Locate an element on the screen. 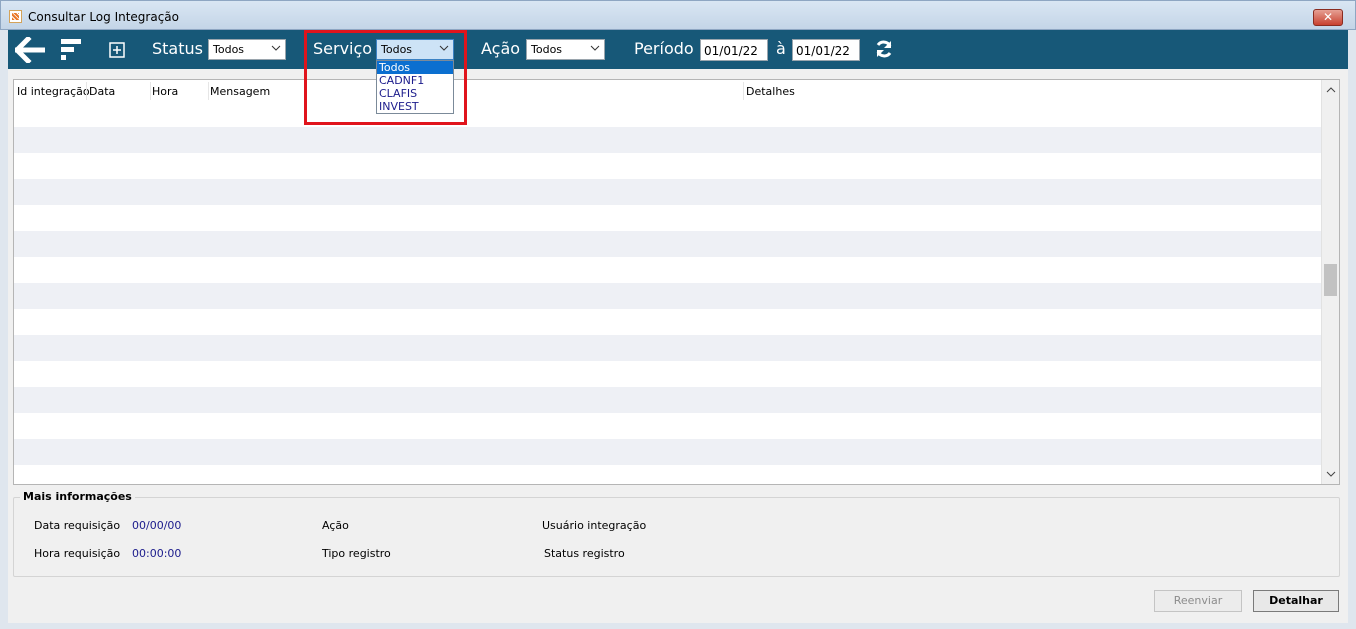 This screenshot has height=629, width=1356. servico-select-value: Todos is located at coordinates (397, 49).